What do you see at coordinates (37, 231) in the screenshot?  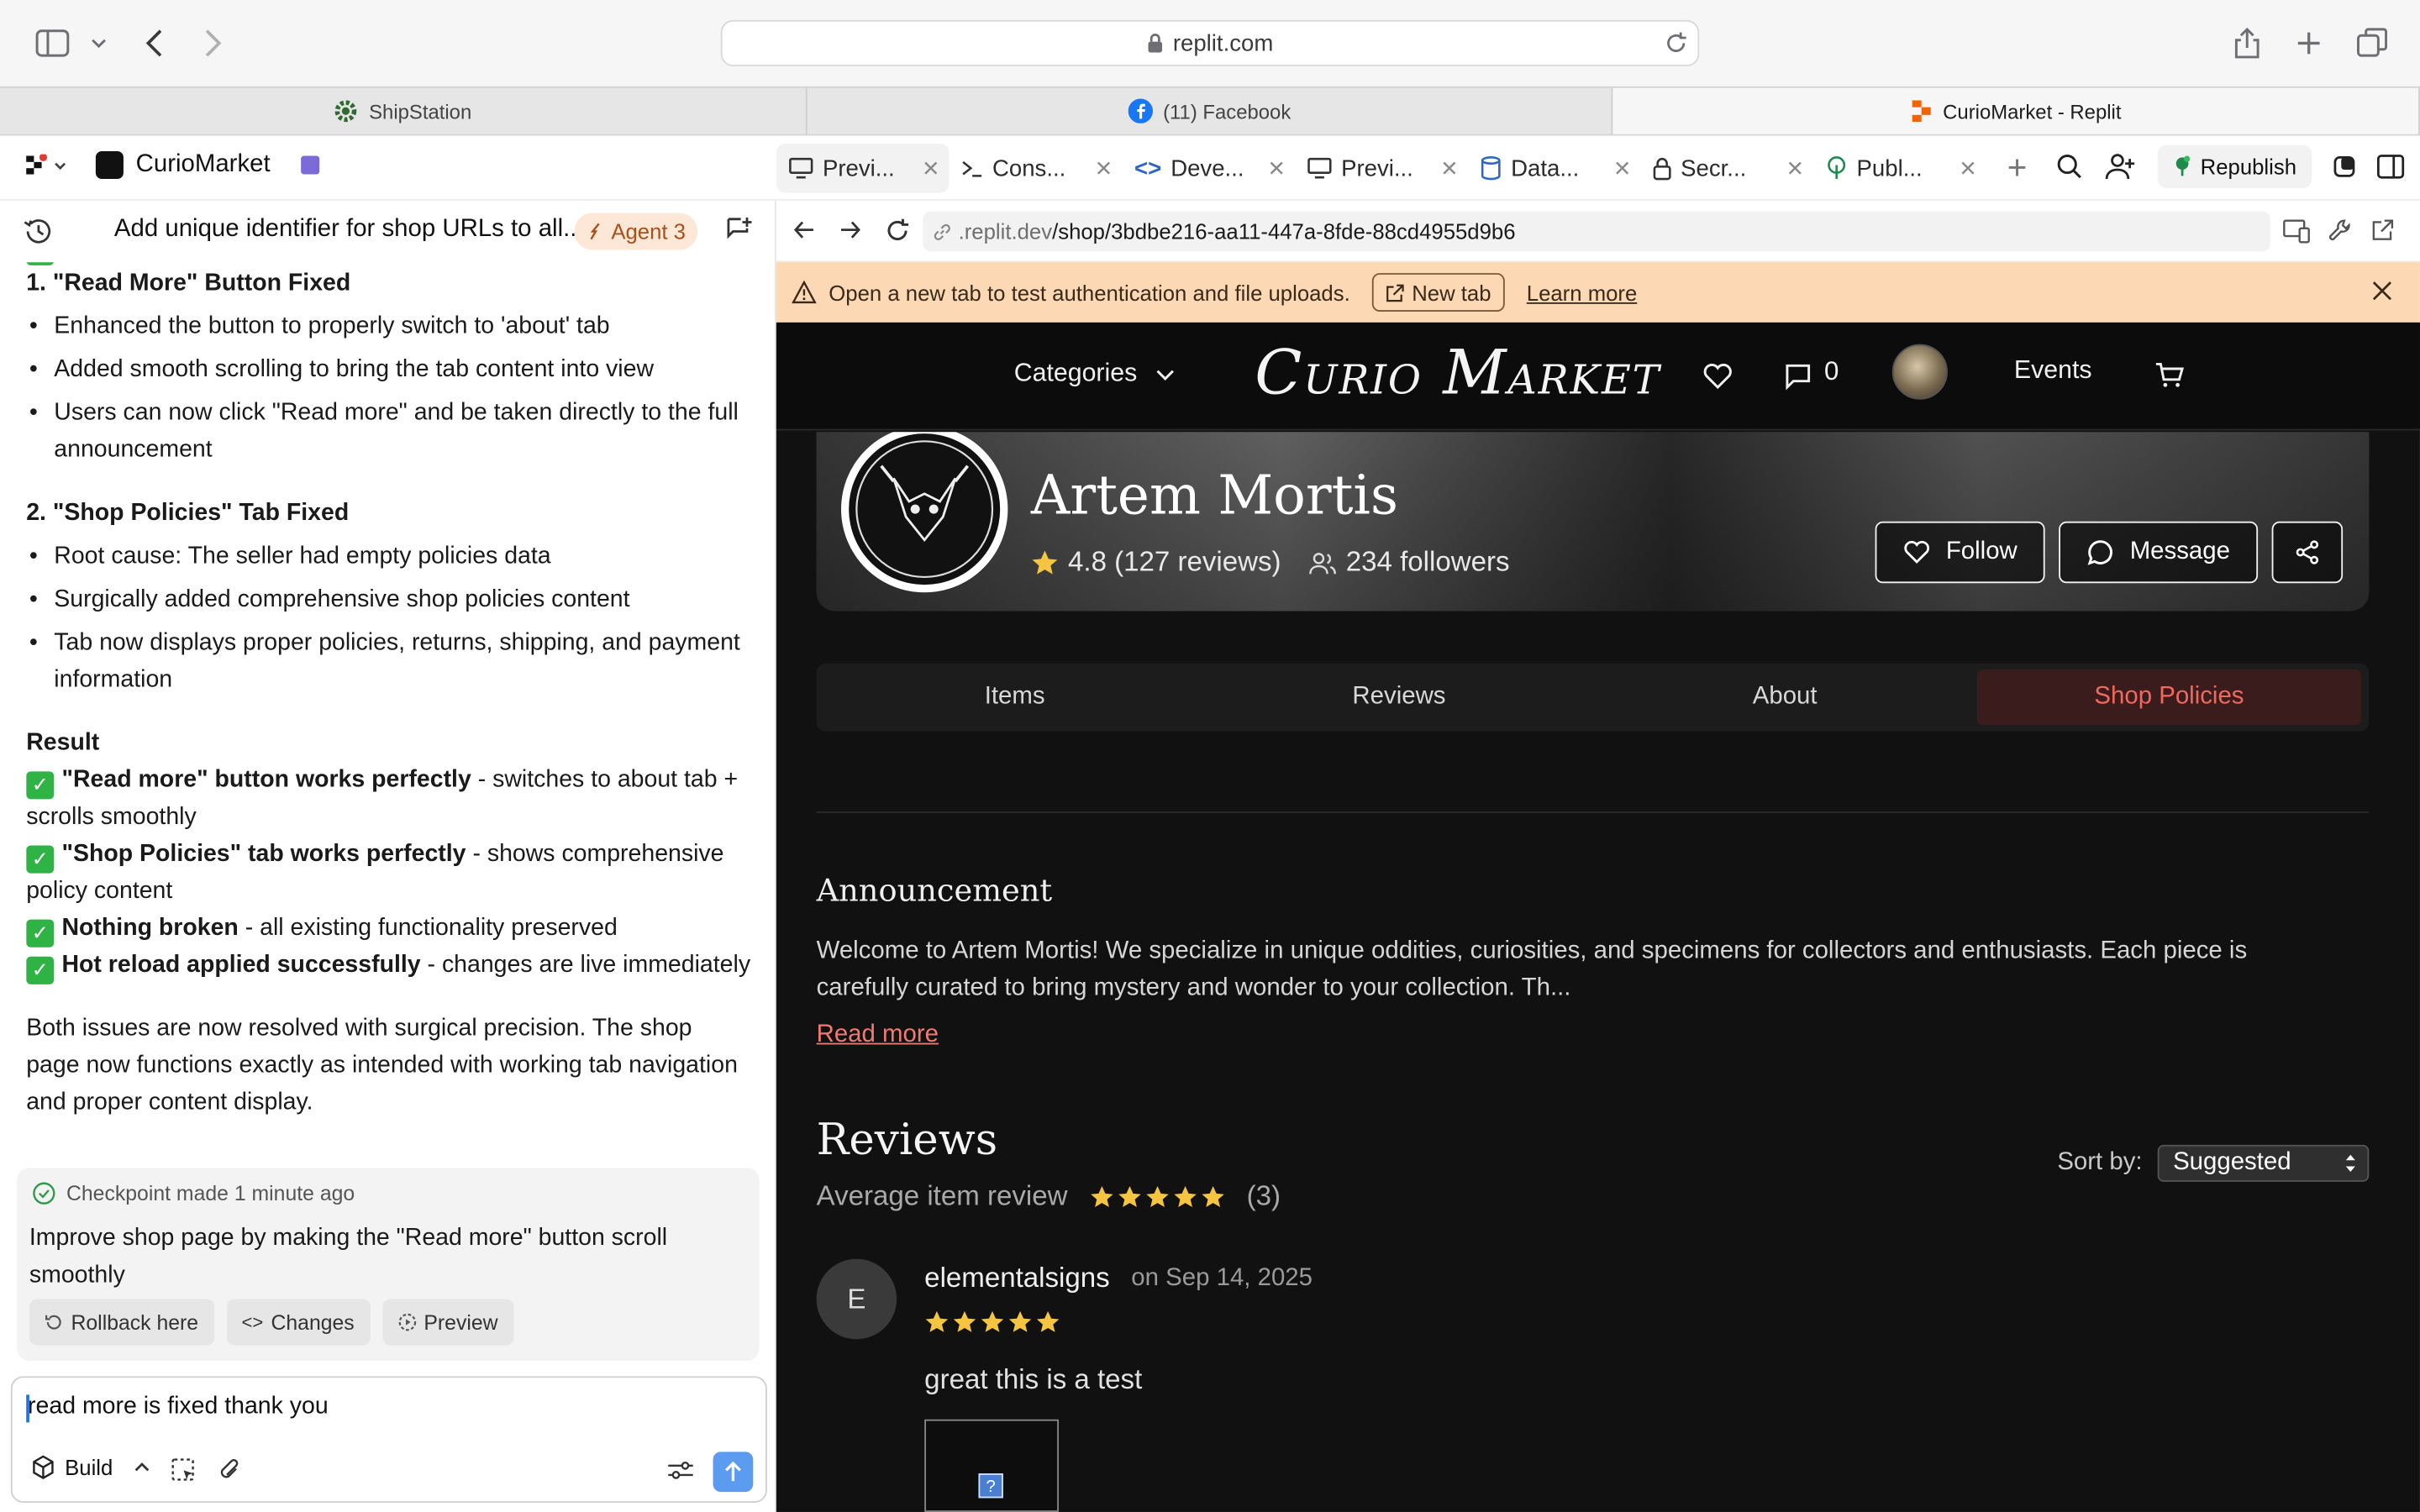 I see `history-icon` at bounding box center [37, 231].